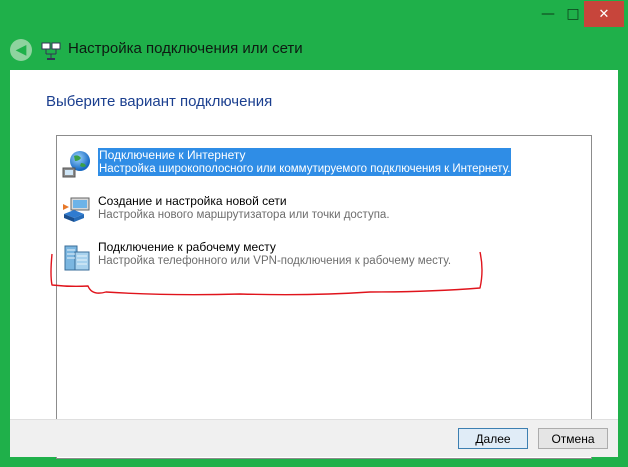 The width and height of the screenshot is (628, 467). What do you see at coordinates (573, 14) in the screenshot?
I see `maximize-button: □` at bounding box center [573, 14].